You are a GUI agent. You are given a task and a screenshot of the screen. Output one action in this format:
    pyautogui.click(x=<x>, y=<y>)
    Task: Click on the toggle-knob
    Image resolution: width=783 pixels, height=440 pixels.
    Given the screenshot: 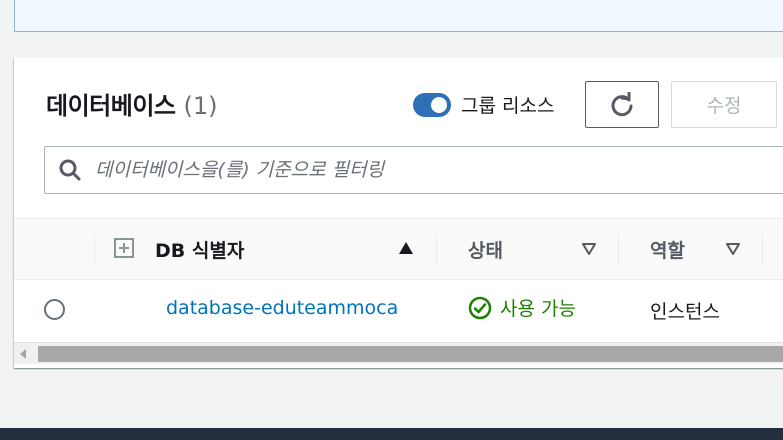 What is the action you would take?
    pyautogui.click(x=439, y=104)
    